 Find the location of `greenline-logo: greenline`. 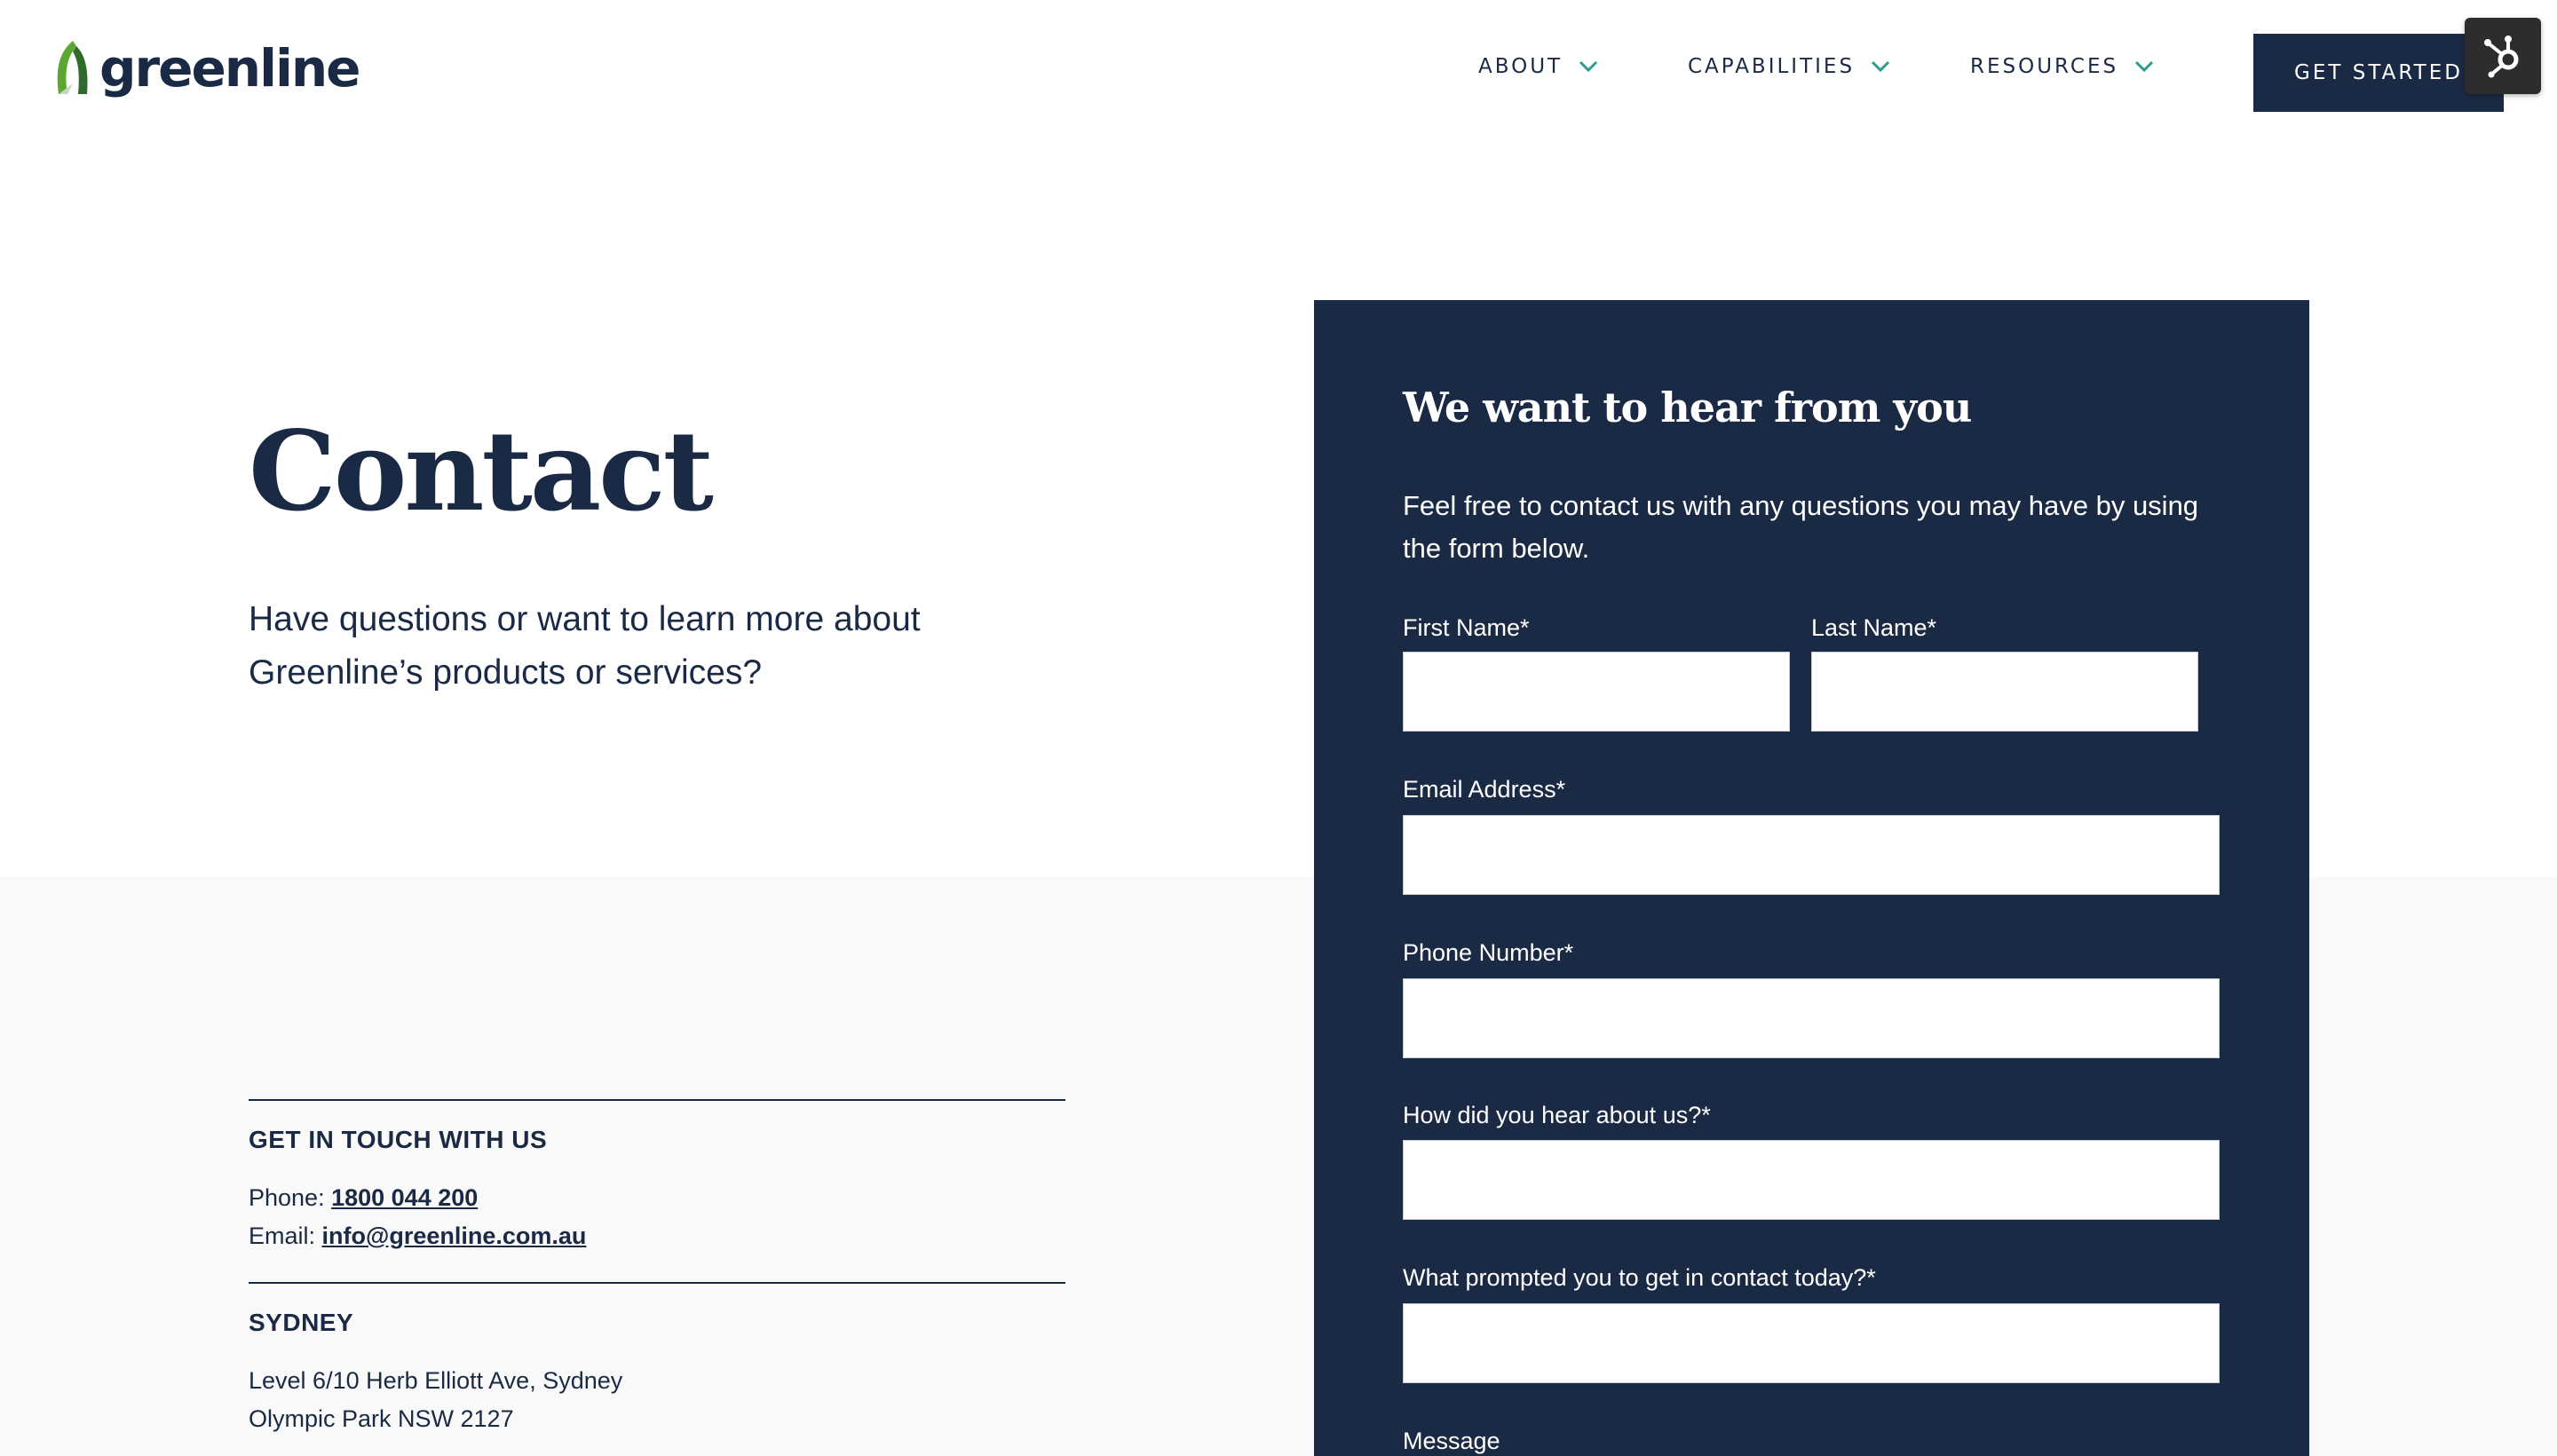

greenline-logo: greenline is located at coordinates (206, 68).